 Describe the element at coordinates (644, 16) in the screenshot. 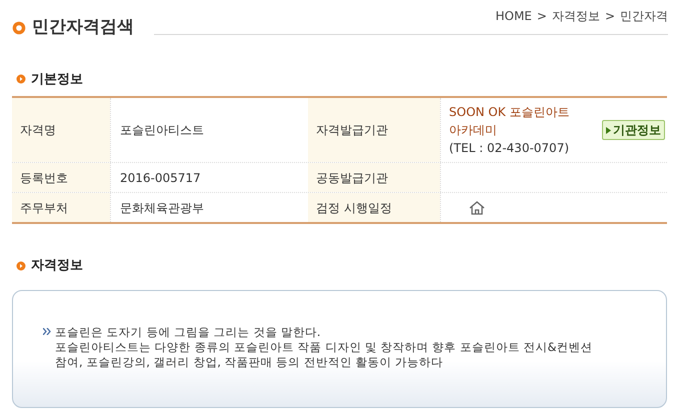

I see `breadcrumb-link: 민간자격` at that location.